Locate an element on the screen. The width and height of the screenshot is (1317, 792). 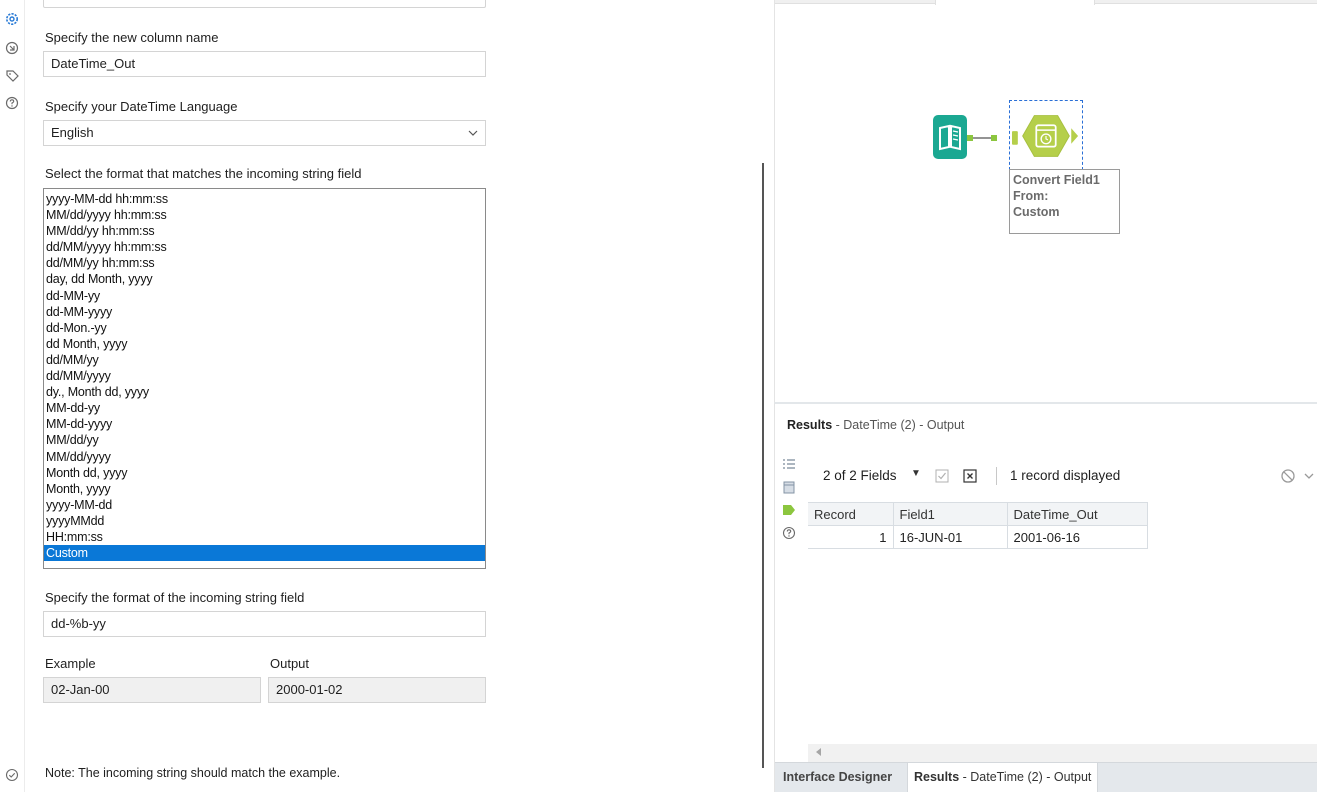
column-header-datetime-out: DateTime_Out is located at coordinates (1077, 514).